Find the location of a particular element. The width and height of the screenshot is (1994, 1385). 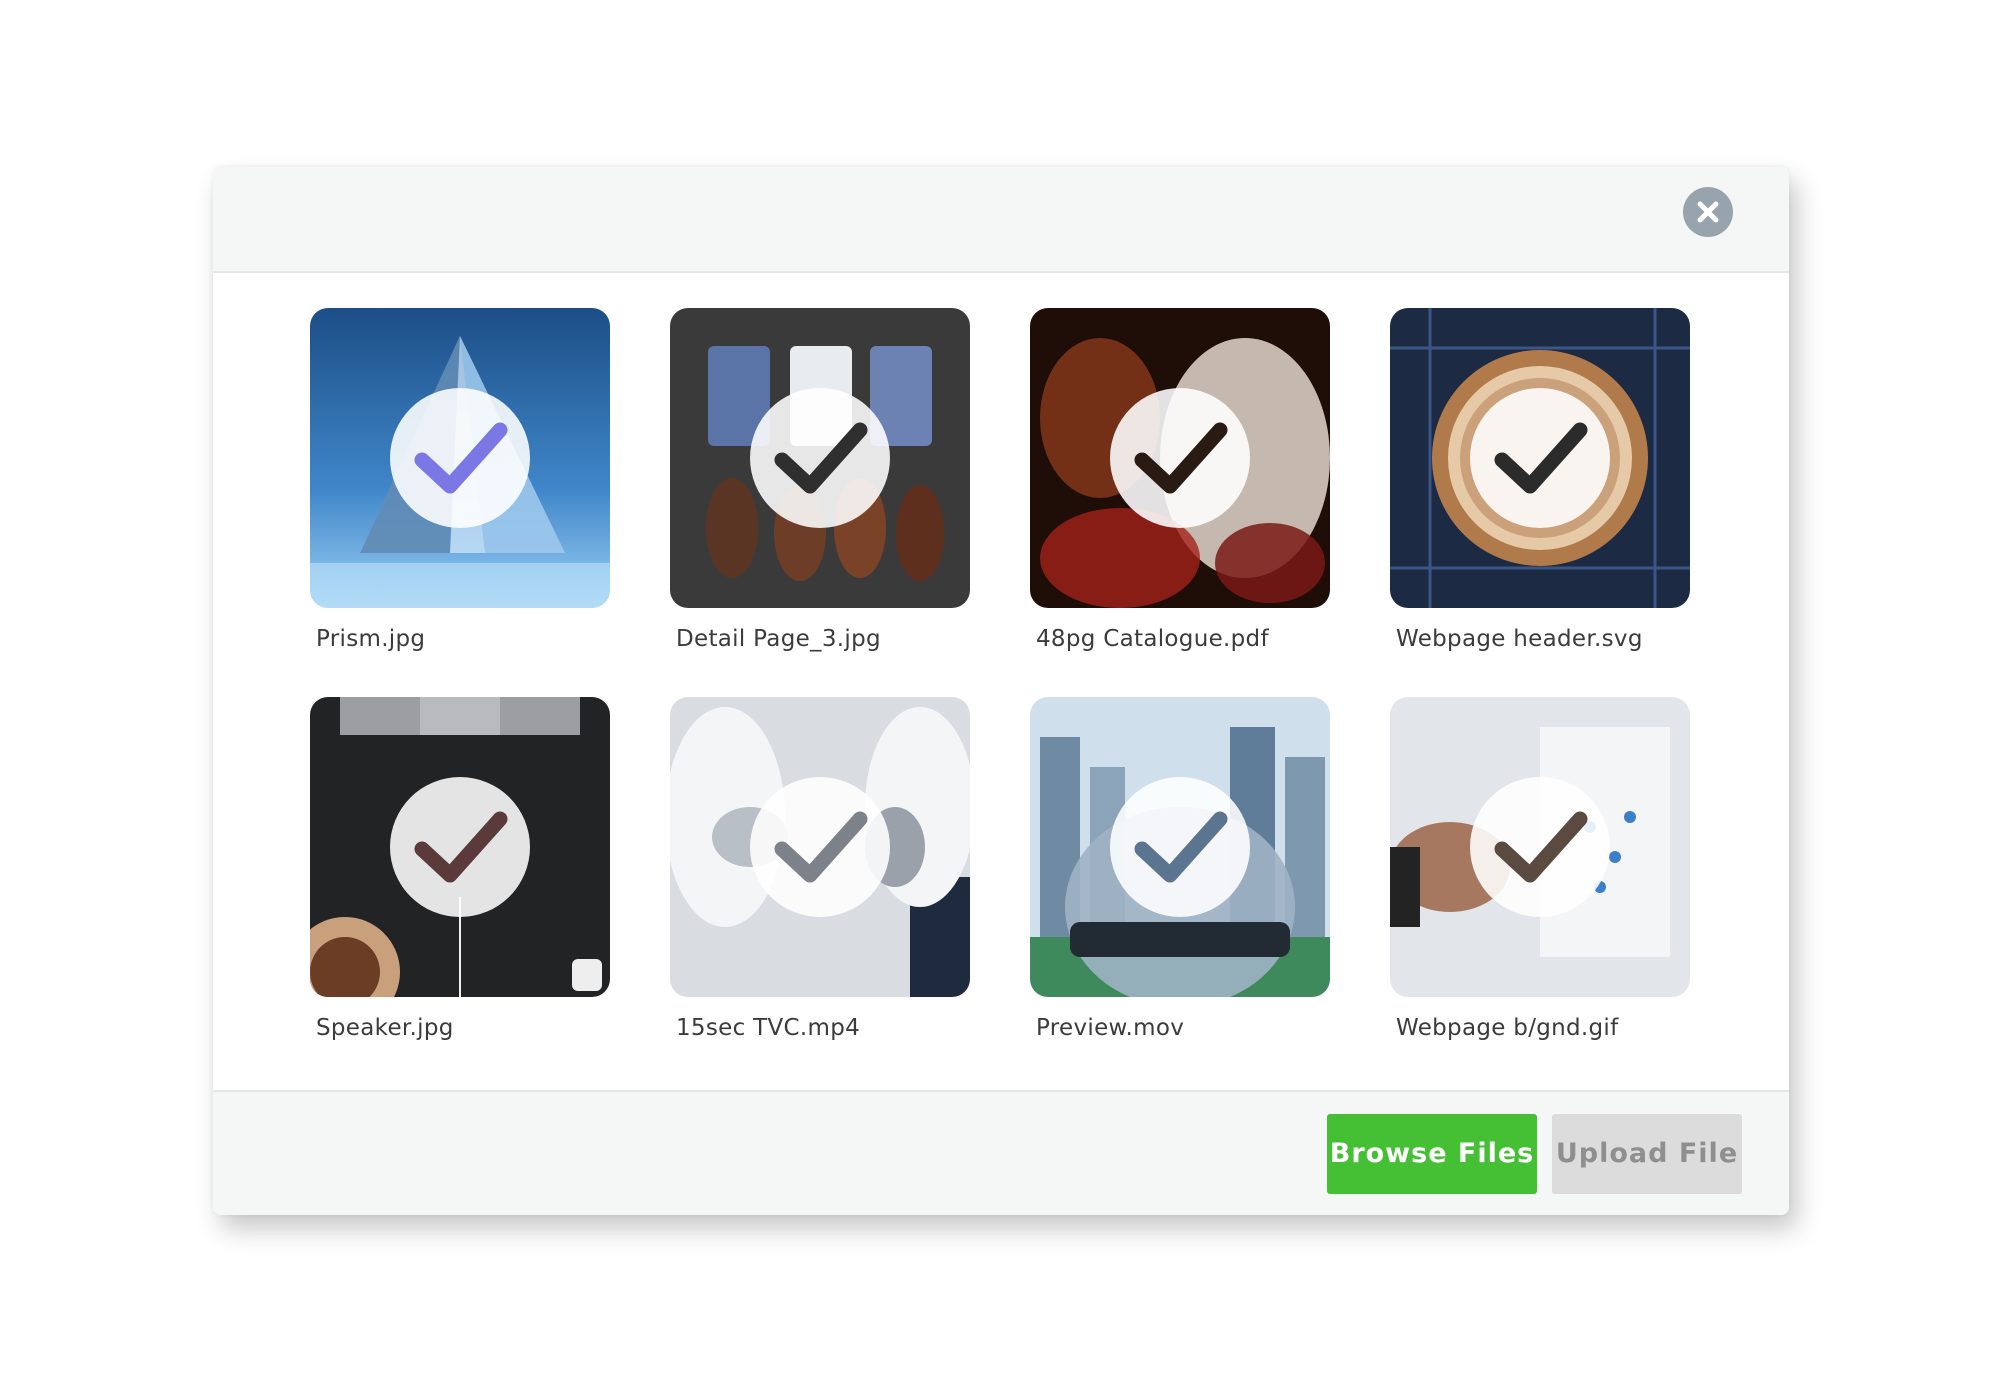

file-name: Detail Page_3.jpg is located at coordinates (778, 639).